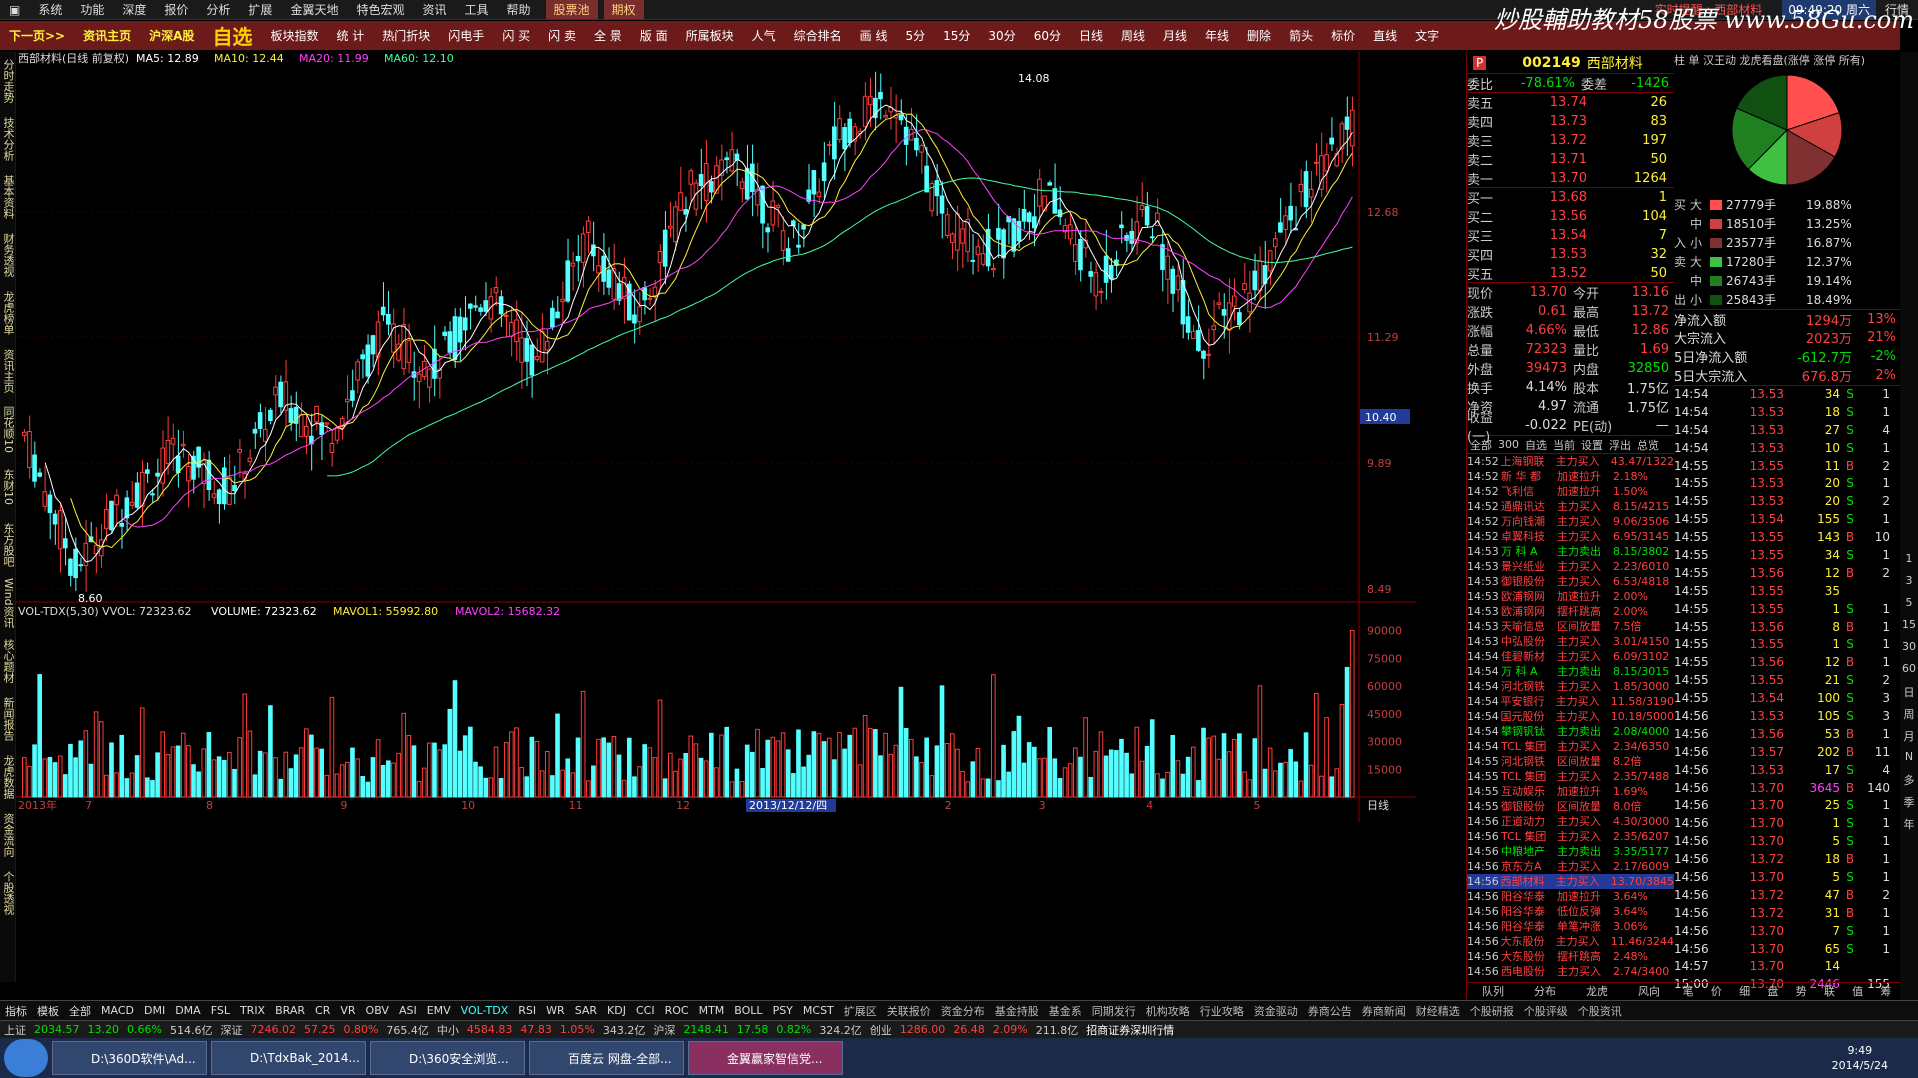 This screenshot has height=1078, width=1918. I want to click on toolbar-button: 闪电手, so click(466, 35).